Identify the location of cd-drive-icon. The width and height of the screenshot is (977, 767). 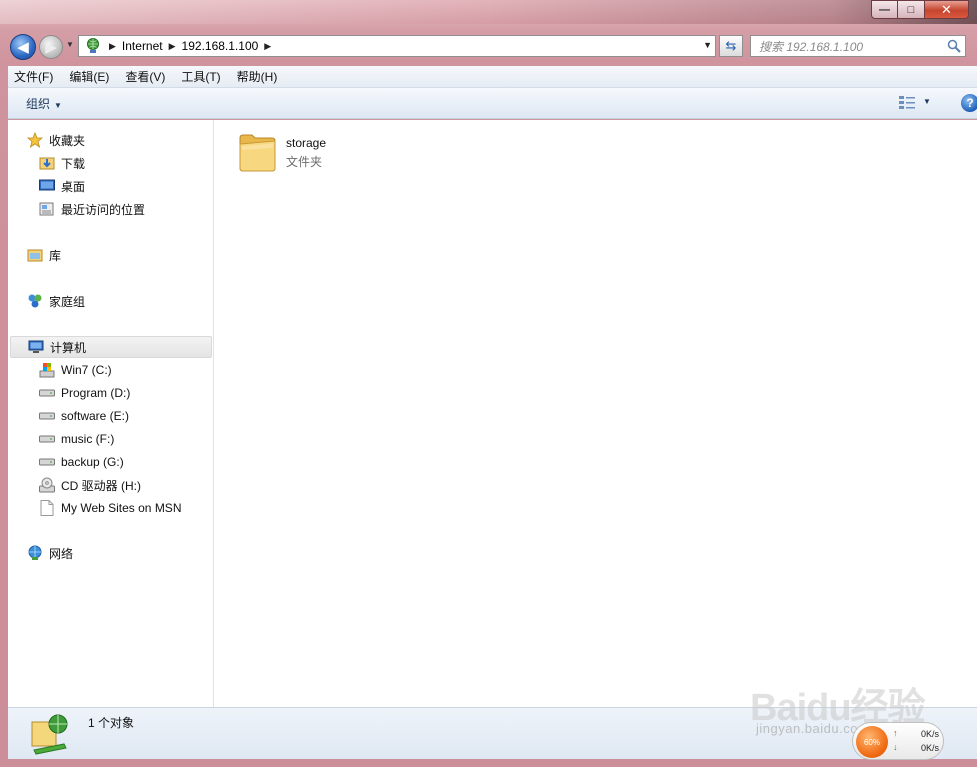
(47, 485).